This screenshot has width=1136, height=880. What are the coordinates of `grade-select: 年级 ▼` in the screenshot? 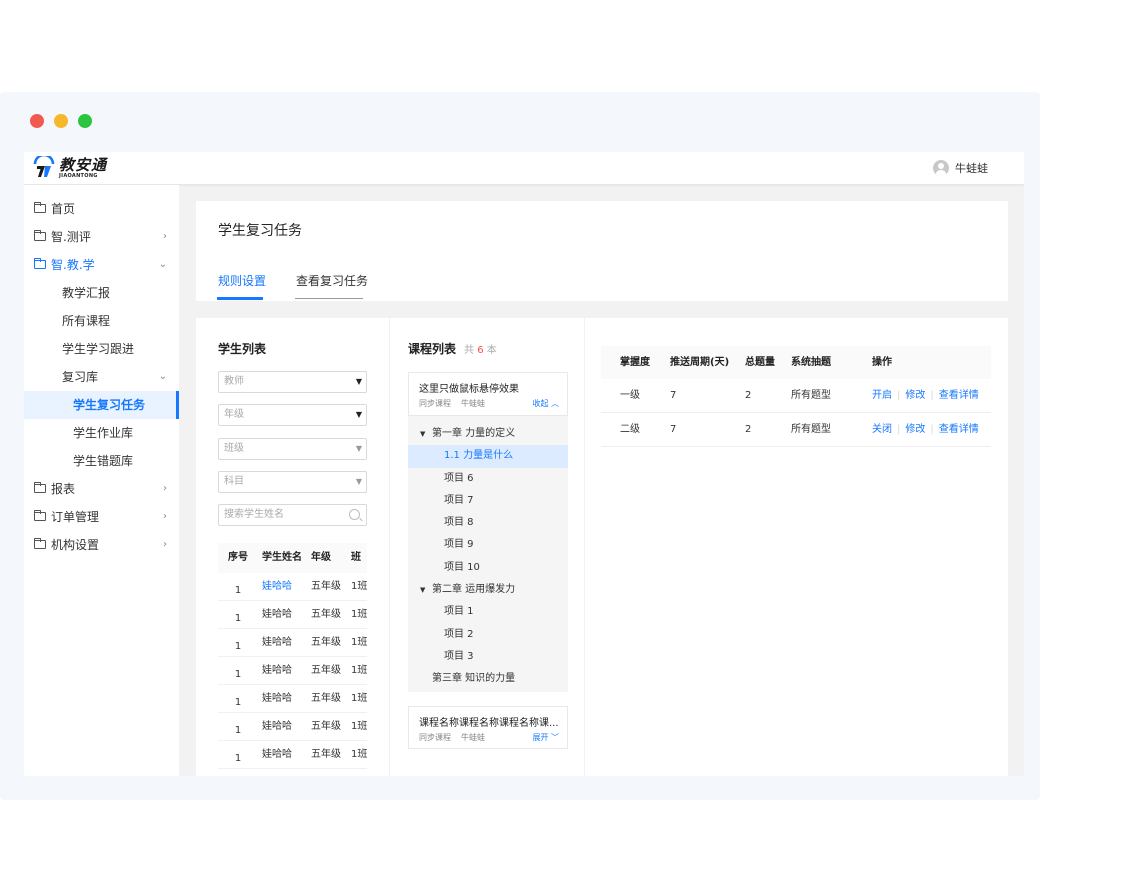 It's located at (292, 415).